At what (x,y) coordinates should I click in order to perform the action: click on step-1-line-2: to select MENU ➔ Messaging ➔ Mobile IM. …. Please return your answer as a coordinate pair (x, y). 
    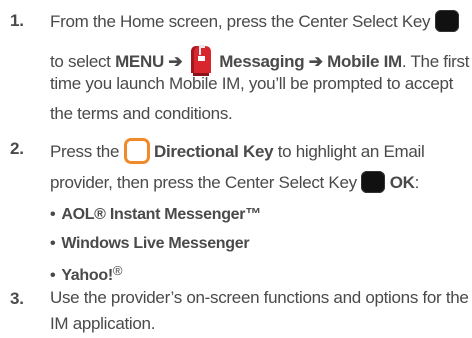
    Looking at the image, I should click on (259, 60).